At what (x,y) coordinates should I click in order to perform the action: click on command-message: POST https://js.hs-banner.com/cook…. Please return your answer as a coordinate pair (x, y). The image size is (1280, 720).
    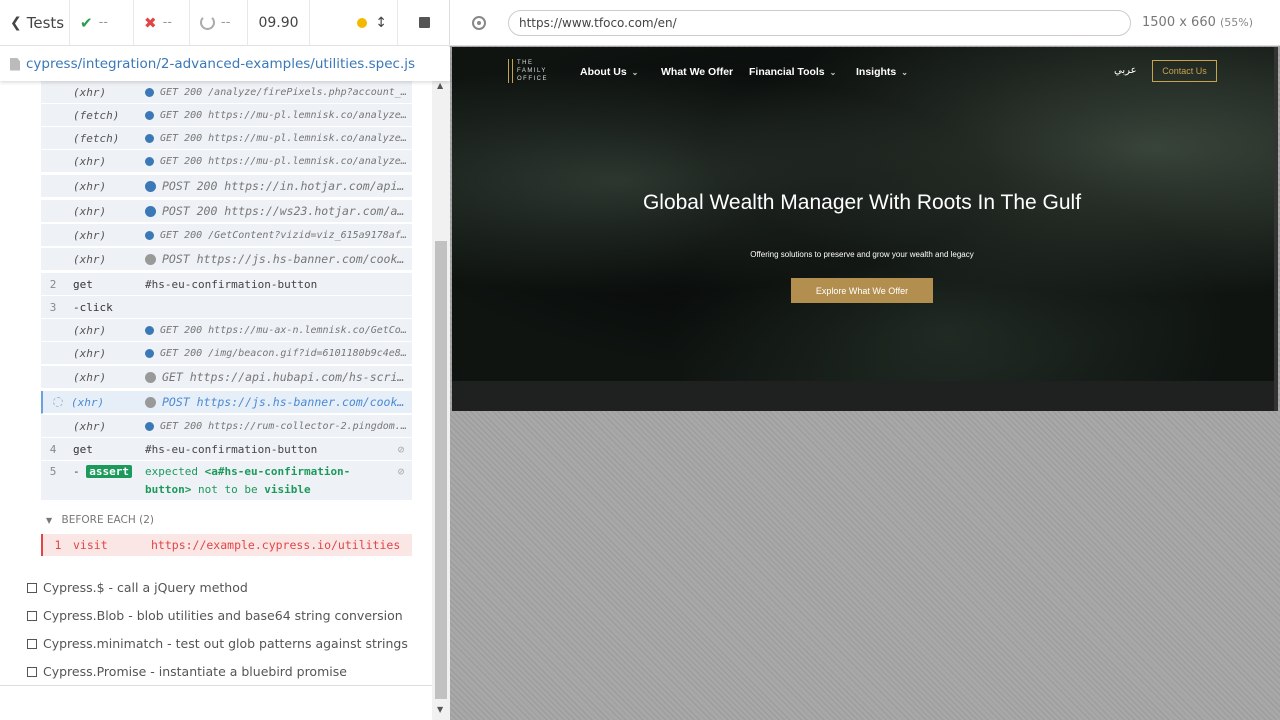
    Looking at the image, I should click on (283, 259).